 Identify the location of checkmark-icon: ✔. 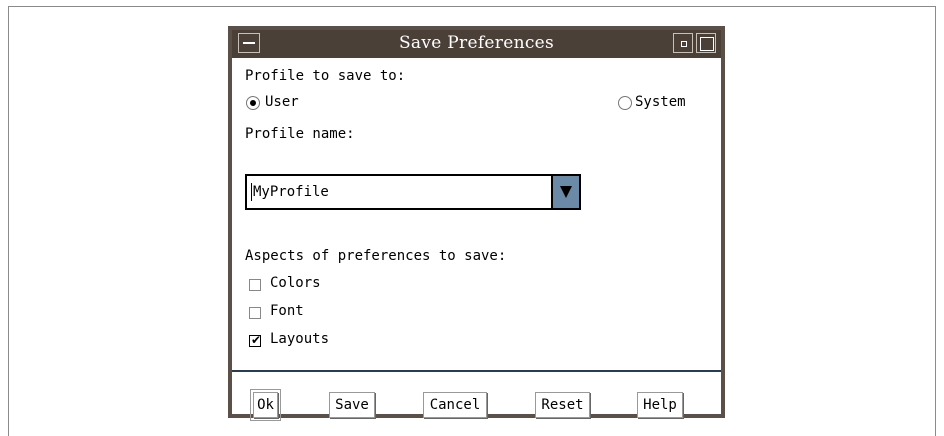
(256, 340).